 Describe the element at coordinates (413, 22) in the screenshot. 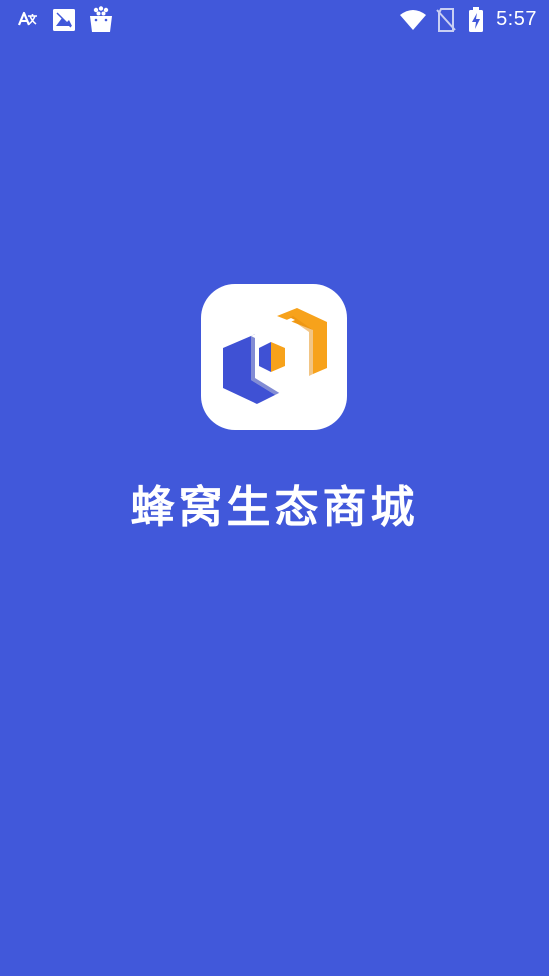

I see `wifi-icon` at that location.